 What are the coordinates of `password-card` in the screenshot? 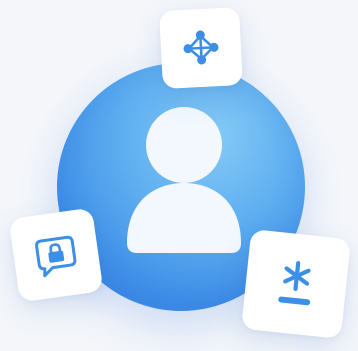 It's located at (296, 284).